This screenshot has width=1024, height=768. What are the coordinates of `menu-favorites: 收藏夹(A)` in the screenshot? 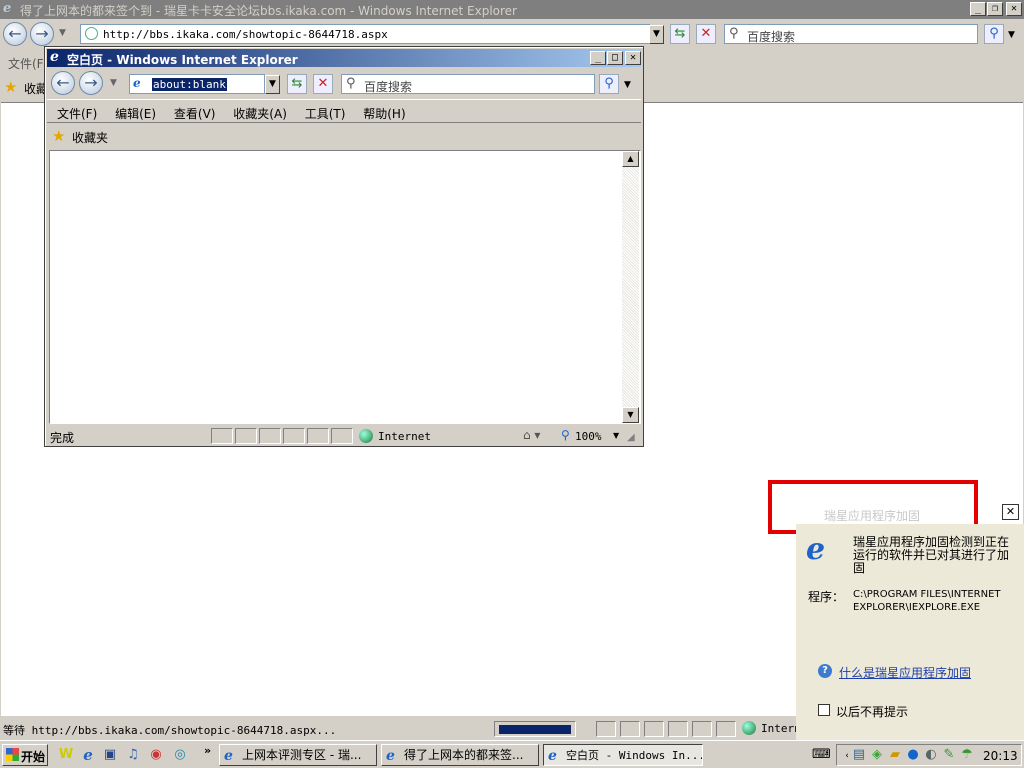 It's located at (260, 113).